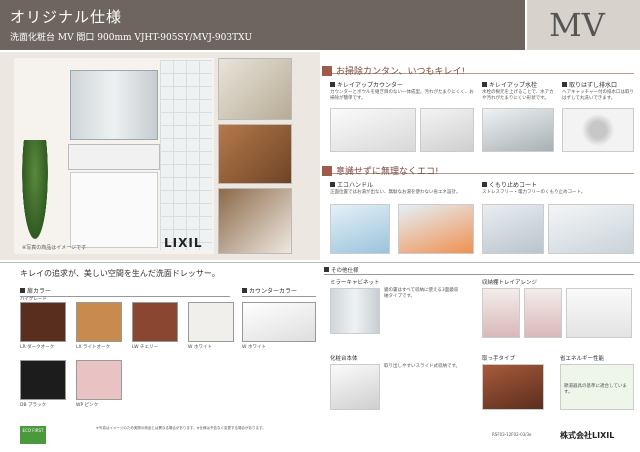 The width and height of the screenshot is (640, 452). What do you see at coordinates (582, 359) in the screenshot?
I see `eco-title: 省エネルギー性能` at bounding box center [582, 359].